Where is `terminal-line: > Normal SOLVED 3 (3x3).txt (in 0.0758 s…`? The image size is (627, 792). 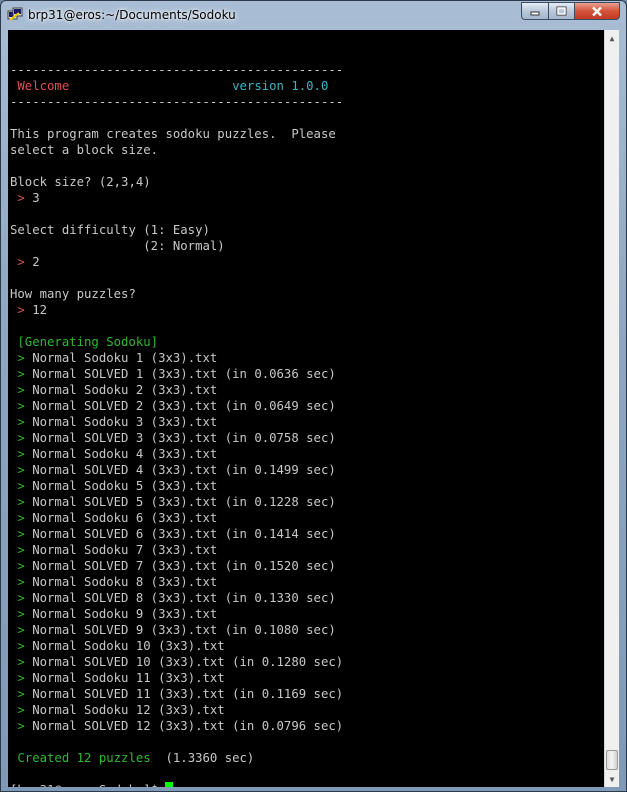 terminal-line: > Normal SOLVED 3 (3x3).txt (in 0.0758 s… is located at coordinates (307, 438).